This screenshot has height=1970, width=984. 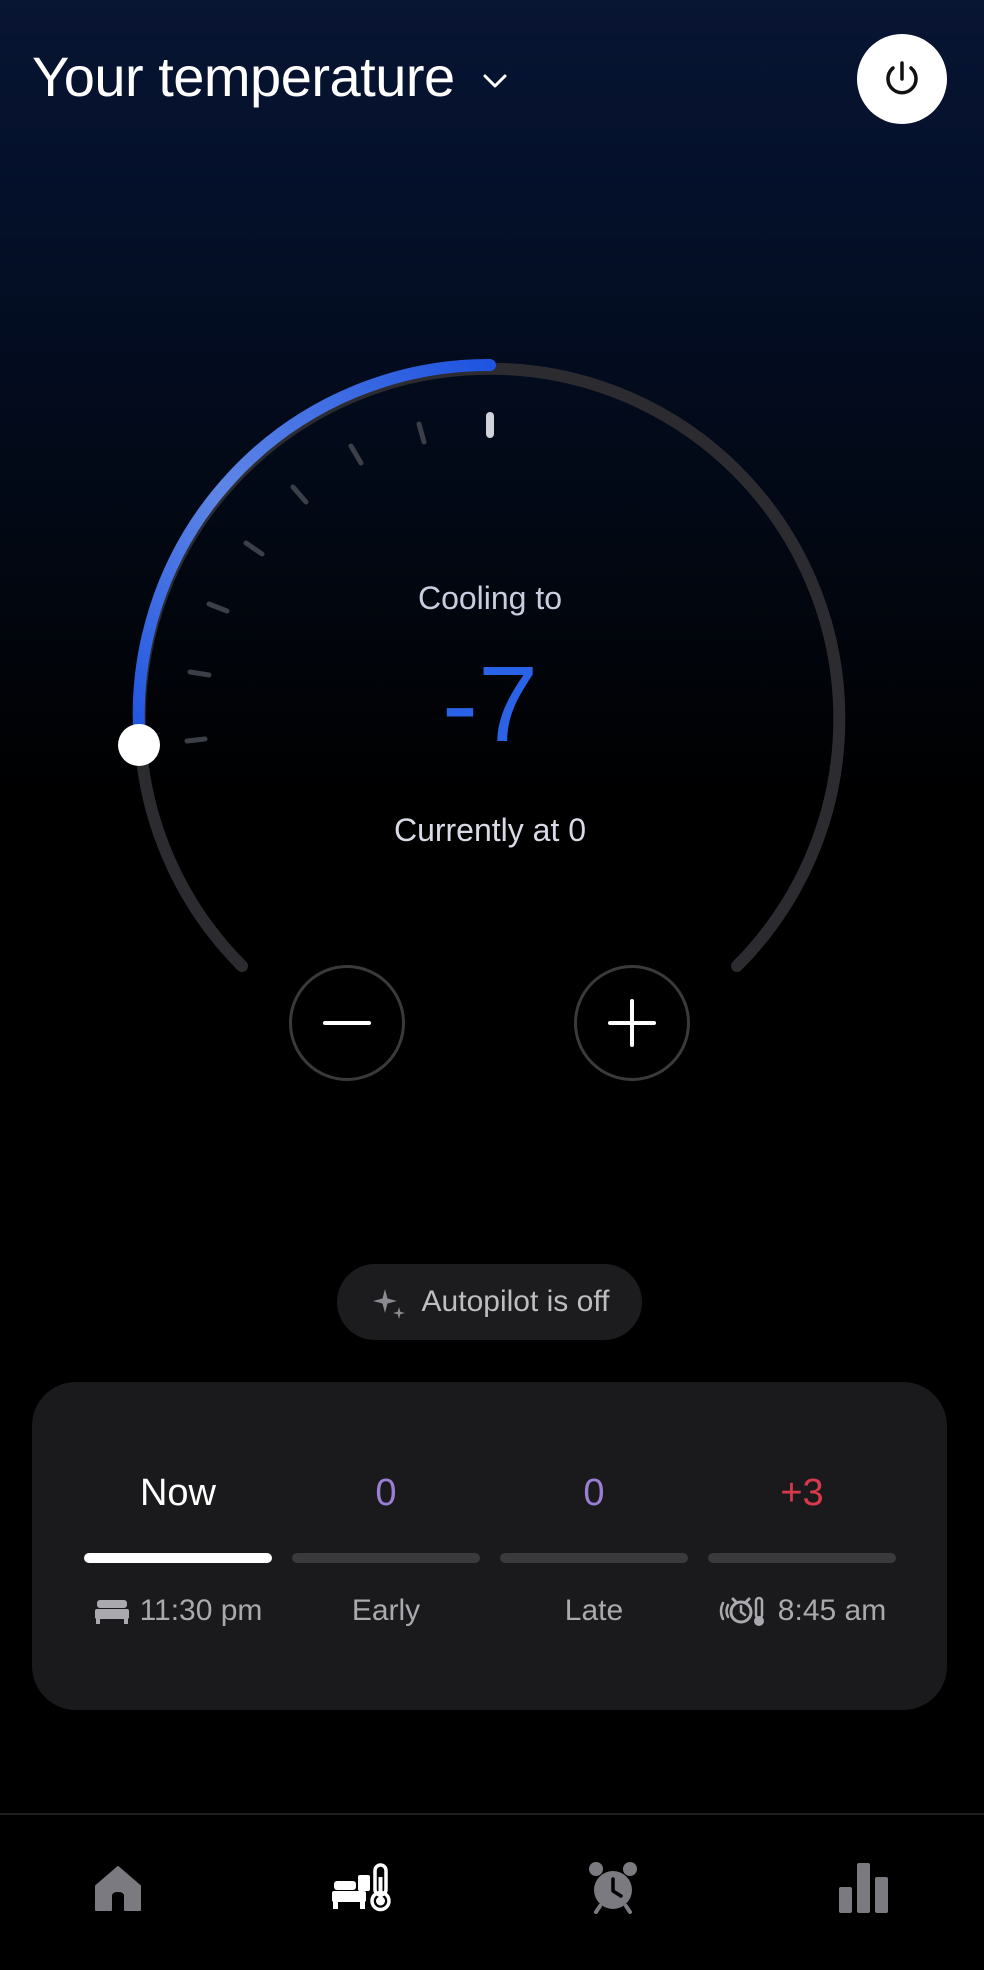 I want to click on nav-item-alarm, so click(x=613, y=1888).